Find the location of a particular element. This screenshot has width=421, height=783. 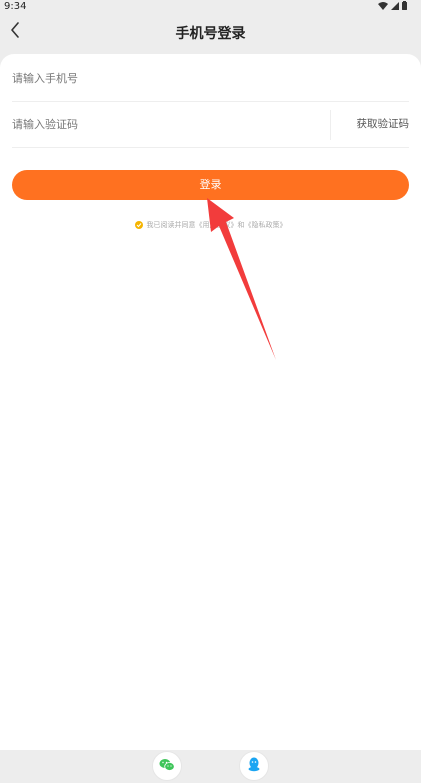

qq-login-button is located at coordinates (254, 766).